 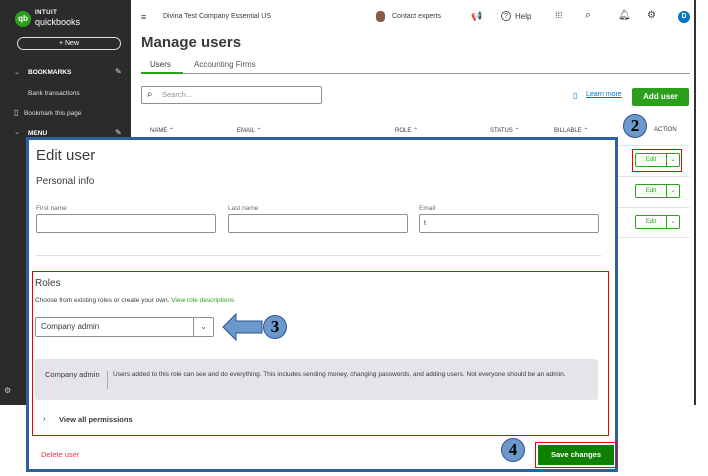 I want to click on last-name-label: Last name, so click(x=243, y=208).